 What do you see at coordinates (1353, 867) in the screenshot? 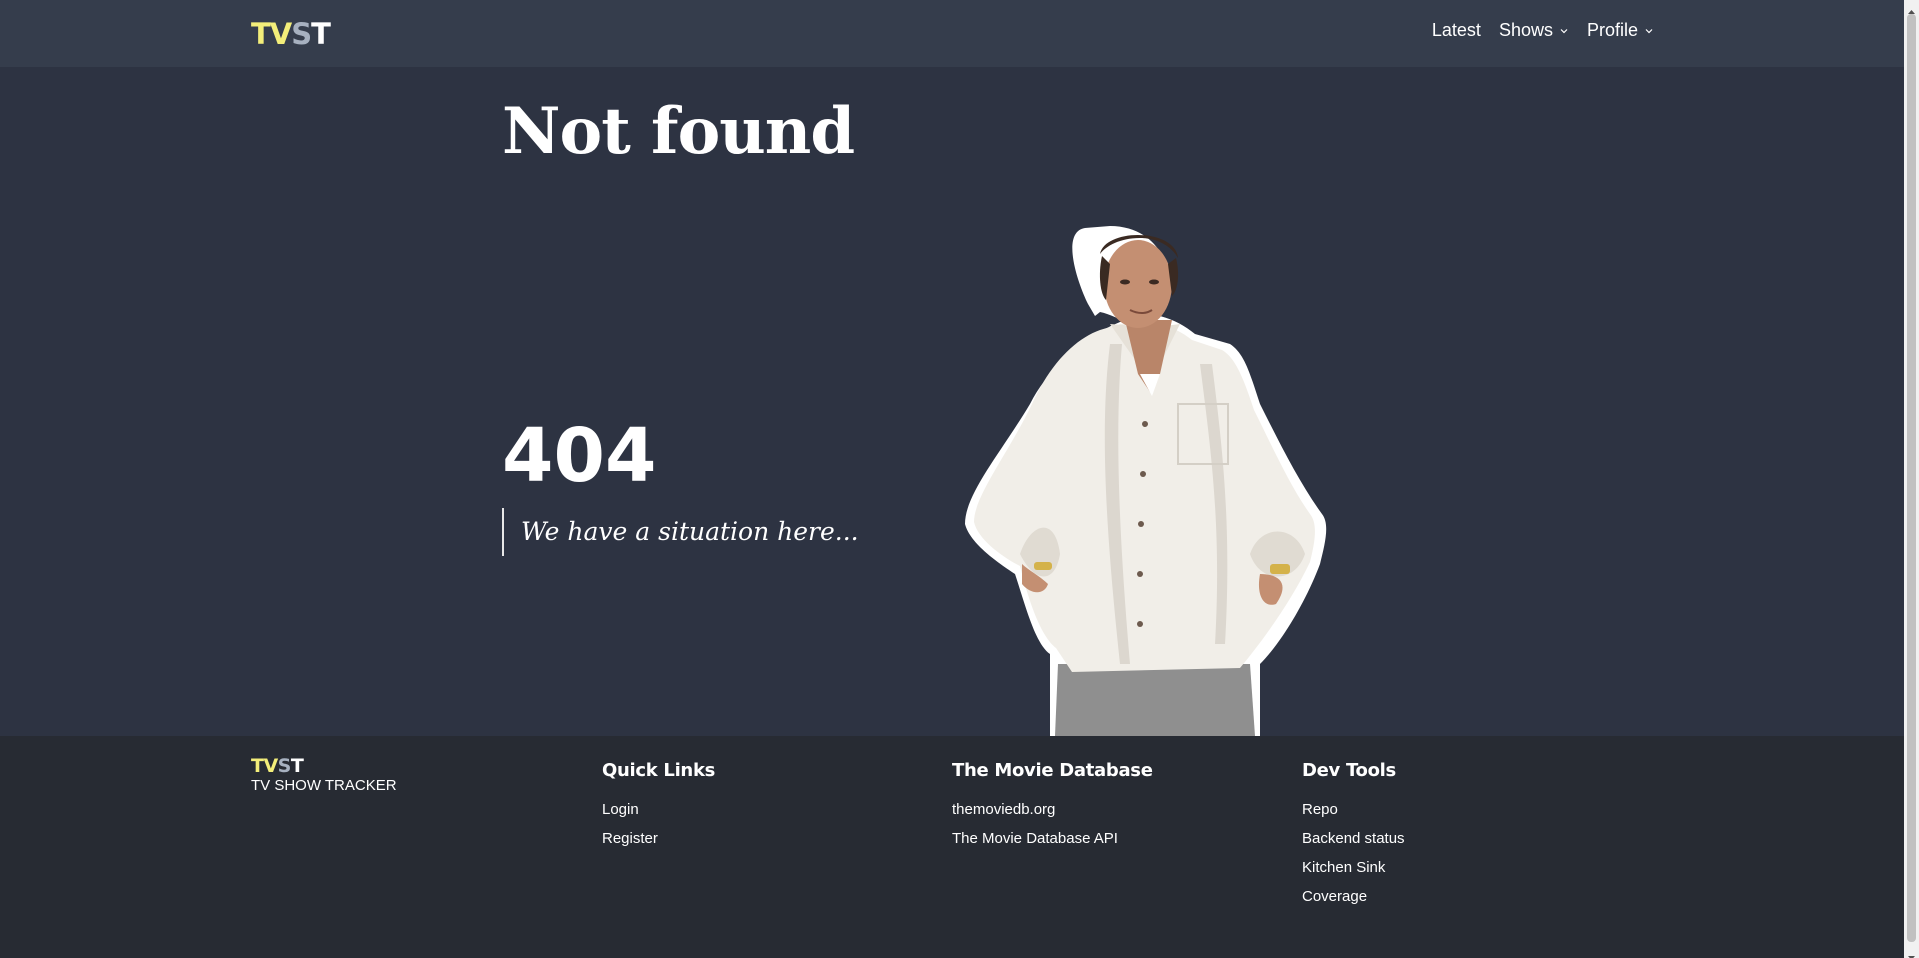
I see `footer-link-kitchen-sink: Kitchen Sink` at bounding box center [1353, 867].